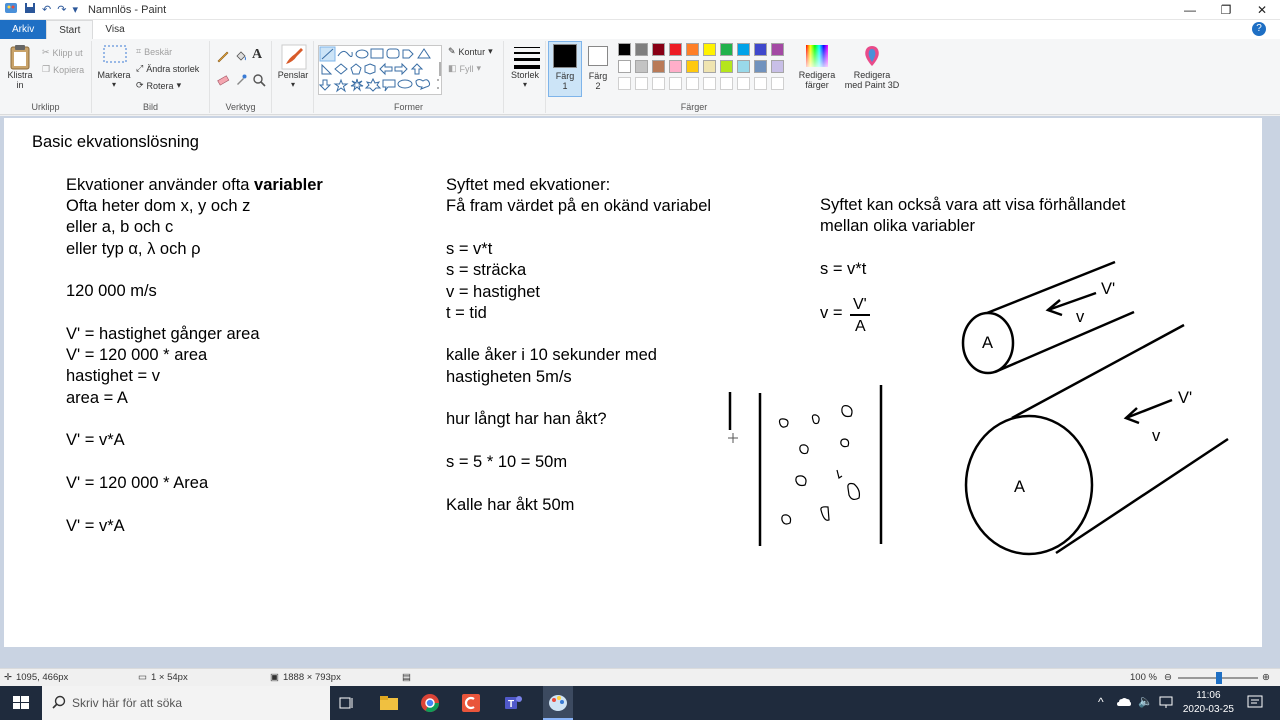 Image resolution: width=1280 pixels, height=720 pixels. What do you see at coordinates (598, 86) in the screenshot?
I see `color2-label-2: 2` at bounding box center [598, 86].